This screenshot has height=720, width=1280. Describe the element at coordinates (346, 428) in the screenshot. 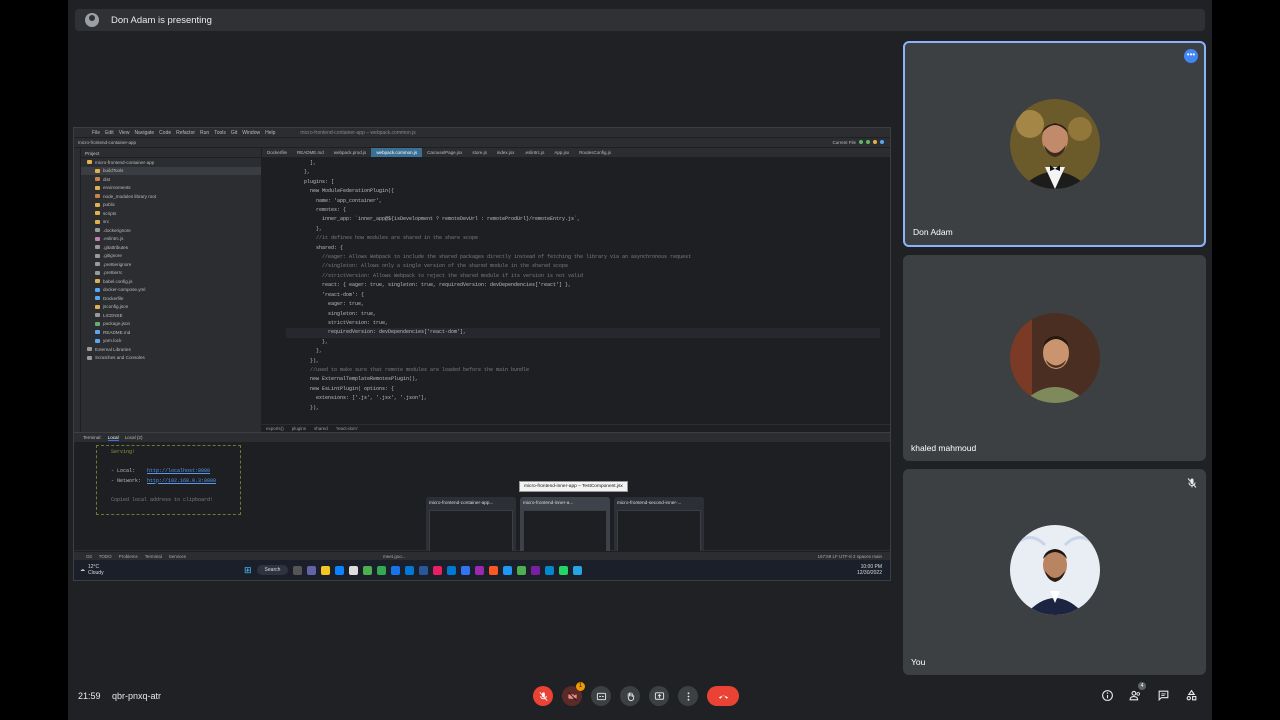

I see `code-crumb: 'react-dom'` at that location.